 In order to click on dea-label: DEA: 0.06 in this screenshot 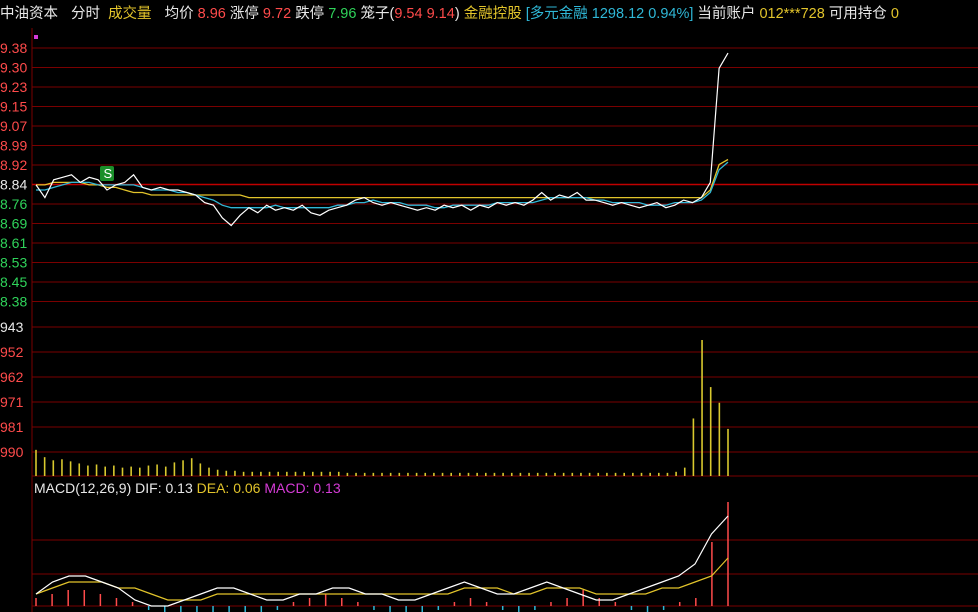, I will do `click(228, 488)`.